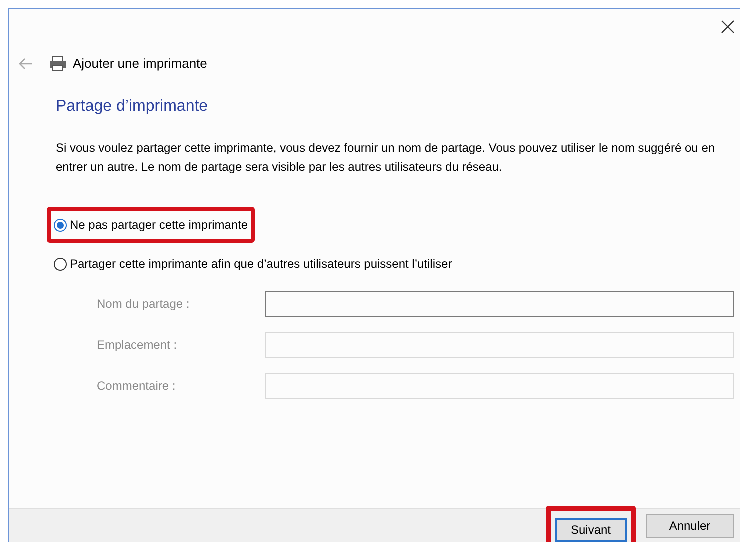 Image resolution: width=740 pixels, height=542 pixels. Describe the element at coordinates (144, 304) in the screenshot. I see `field-label: Nom du partage :` at that location.